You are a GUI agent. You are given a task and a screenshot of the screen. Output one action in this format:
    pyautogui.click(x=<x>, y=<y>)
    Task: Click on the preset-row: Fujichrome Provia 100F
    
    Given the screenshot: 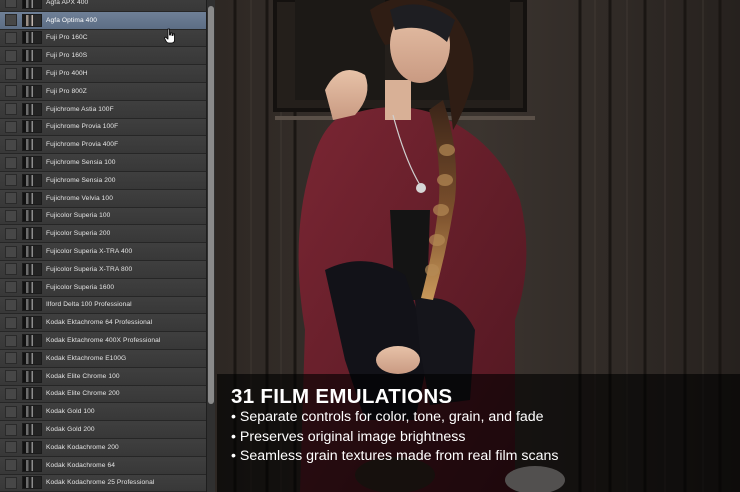 What is the action you would take?
    pyautogui.click(x=103, y=127)
    